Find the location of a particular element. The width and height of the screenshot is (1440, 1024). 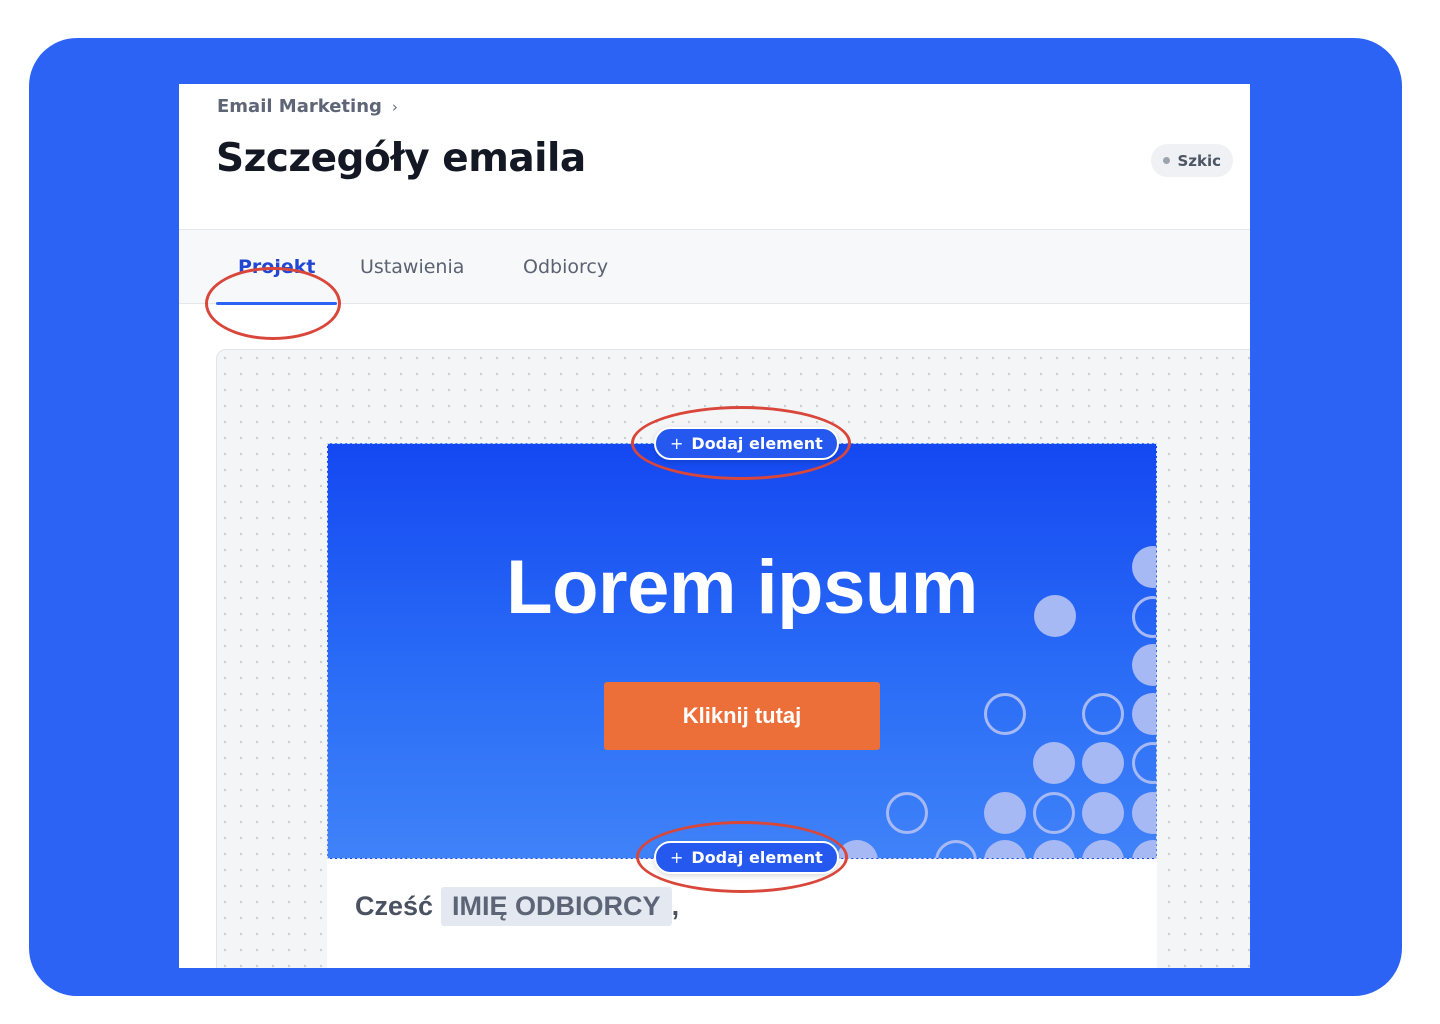

cta-button: Kliknij tutaj is located at coordinates (742, 716).